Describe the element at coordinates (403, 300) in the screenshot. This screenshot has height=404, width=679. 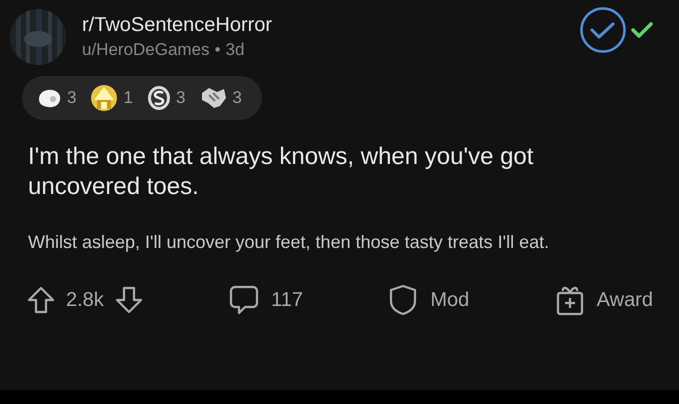
I see `shield-icon` at that location.